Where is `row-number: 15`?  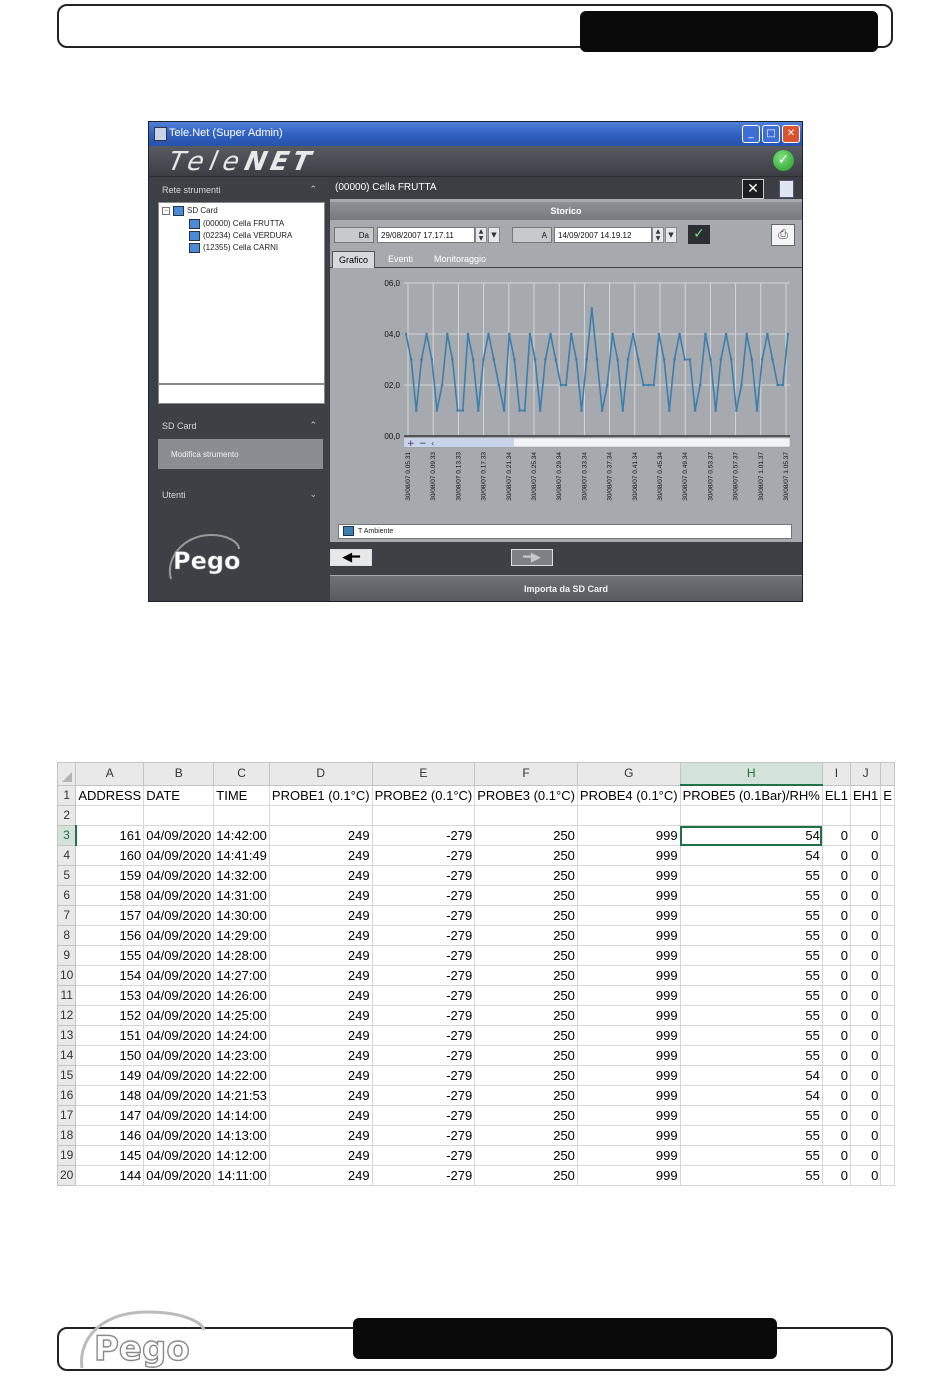 row-number: 15 is located at coordinates (67, 1075).